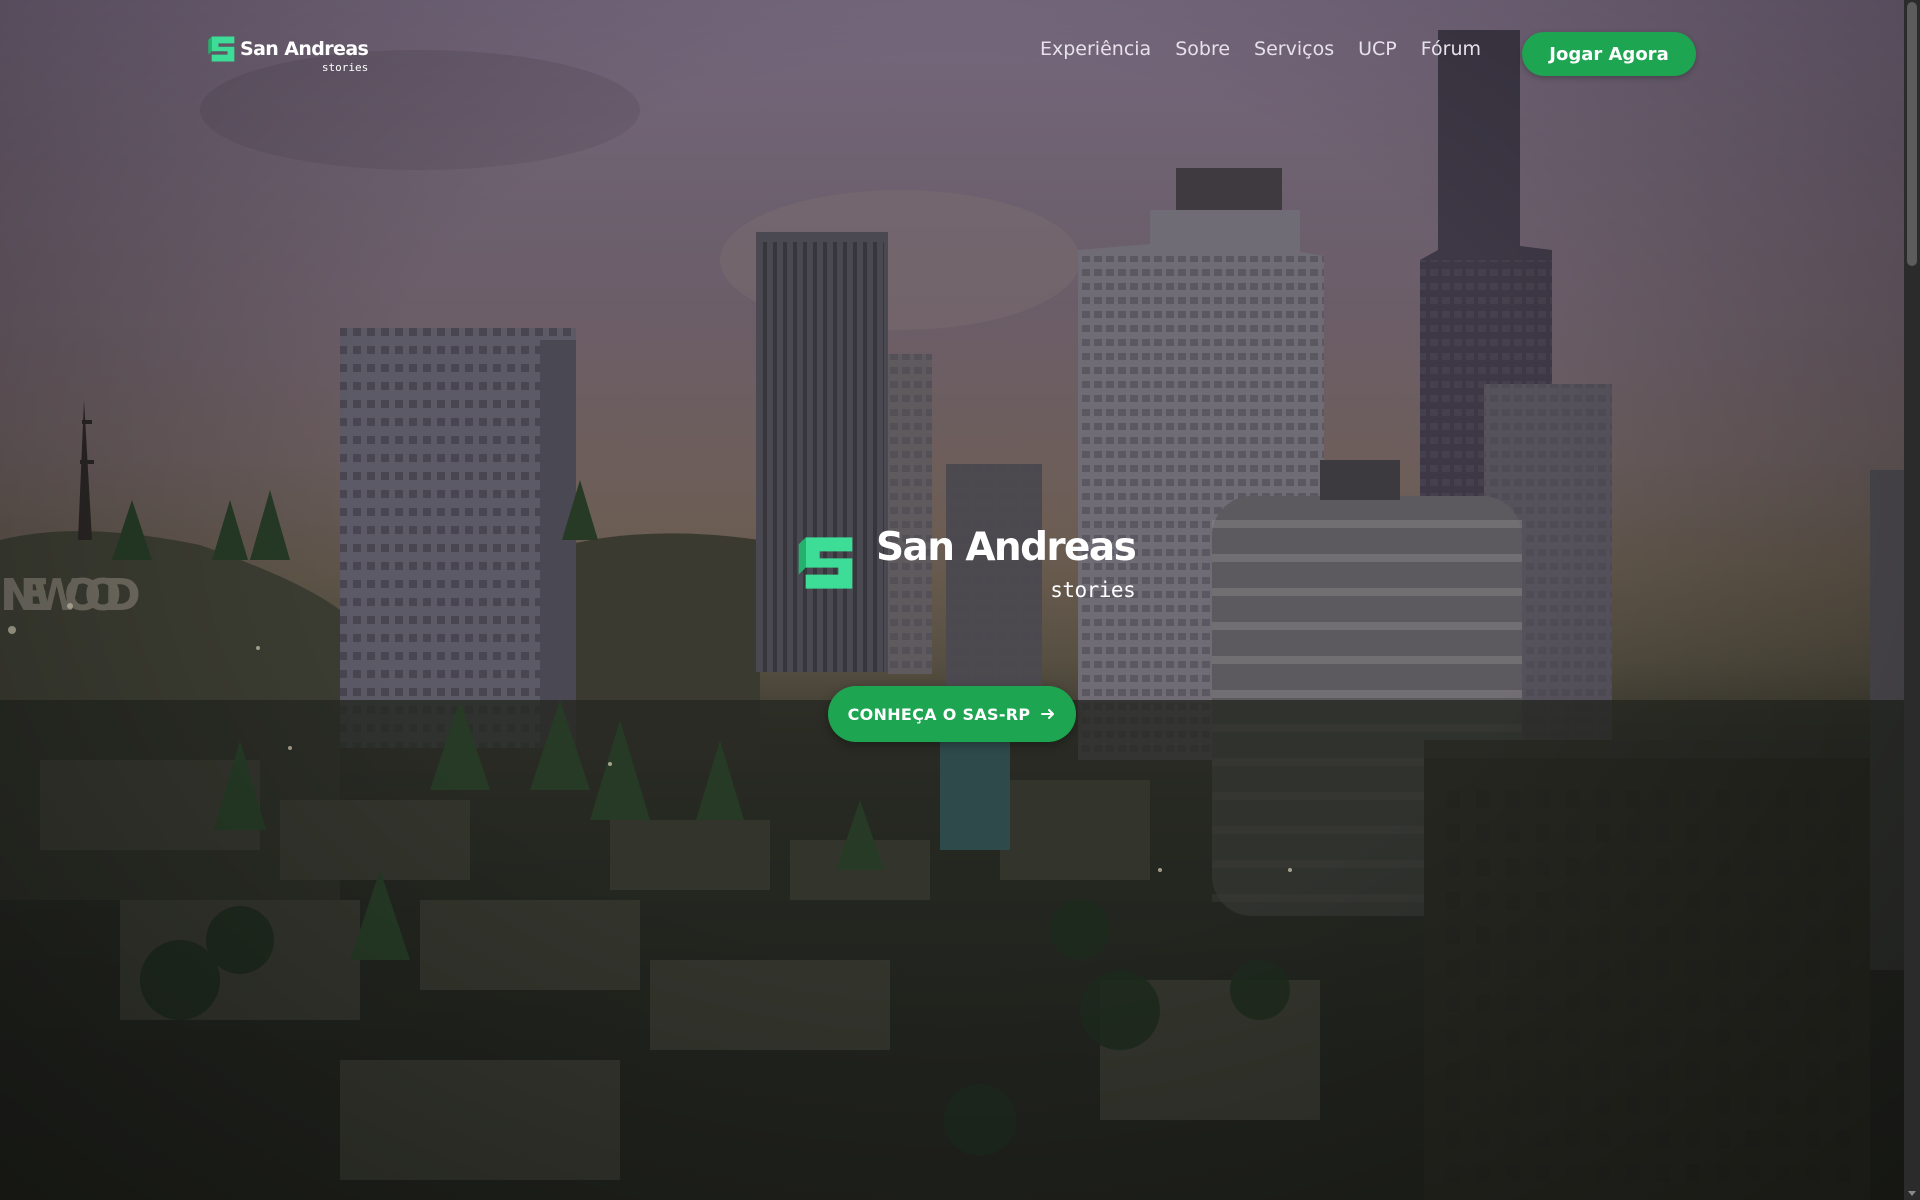  What do you see at coordinates (1912, 600) in the screenshot?
I see `page-scrollbar` at bounding box center [1912, 600].